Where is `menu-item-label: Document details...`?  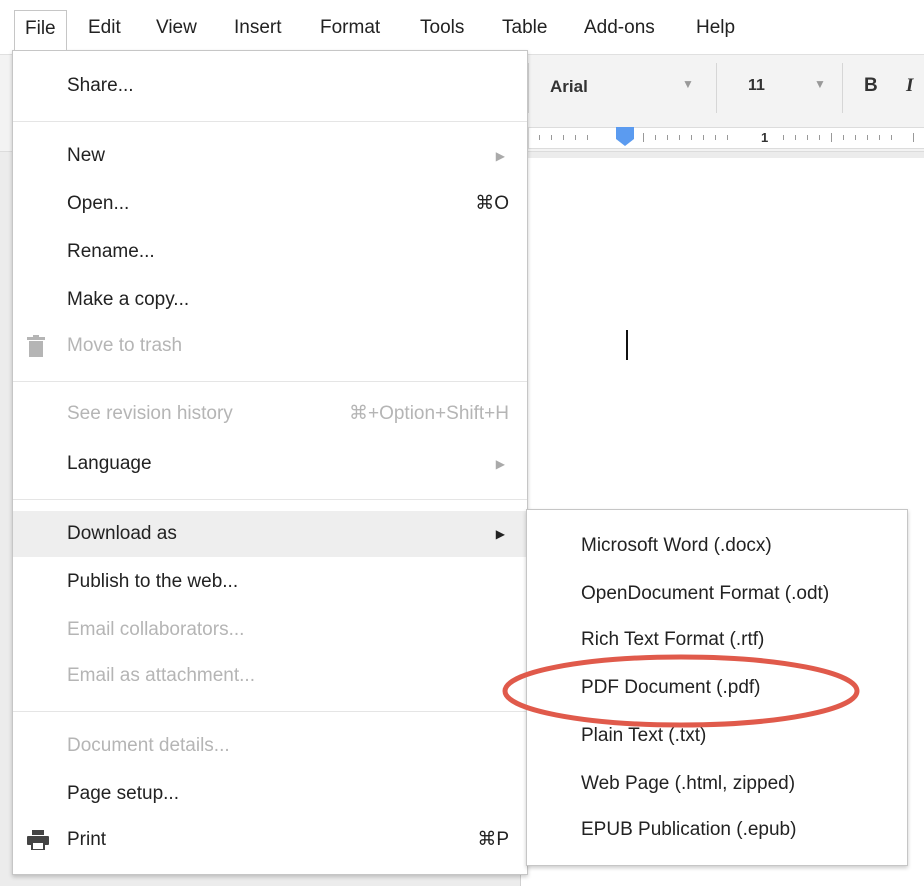
menu-item-label: Document details... is located at coordinates (148, 745).